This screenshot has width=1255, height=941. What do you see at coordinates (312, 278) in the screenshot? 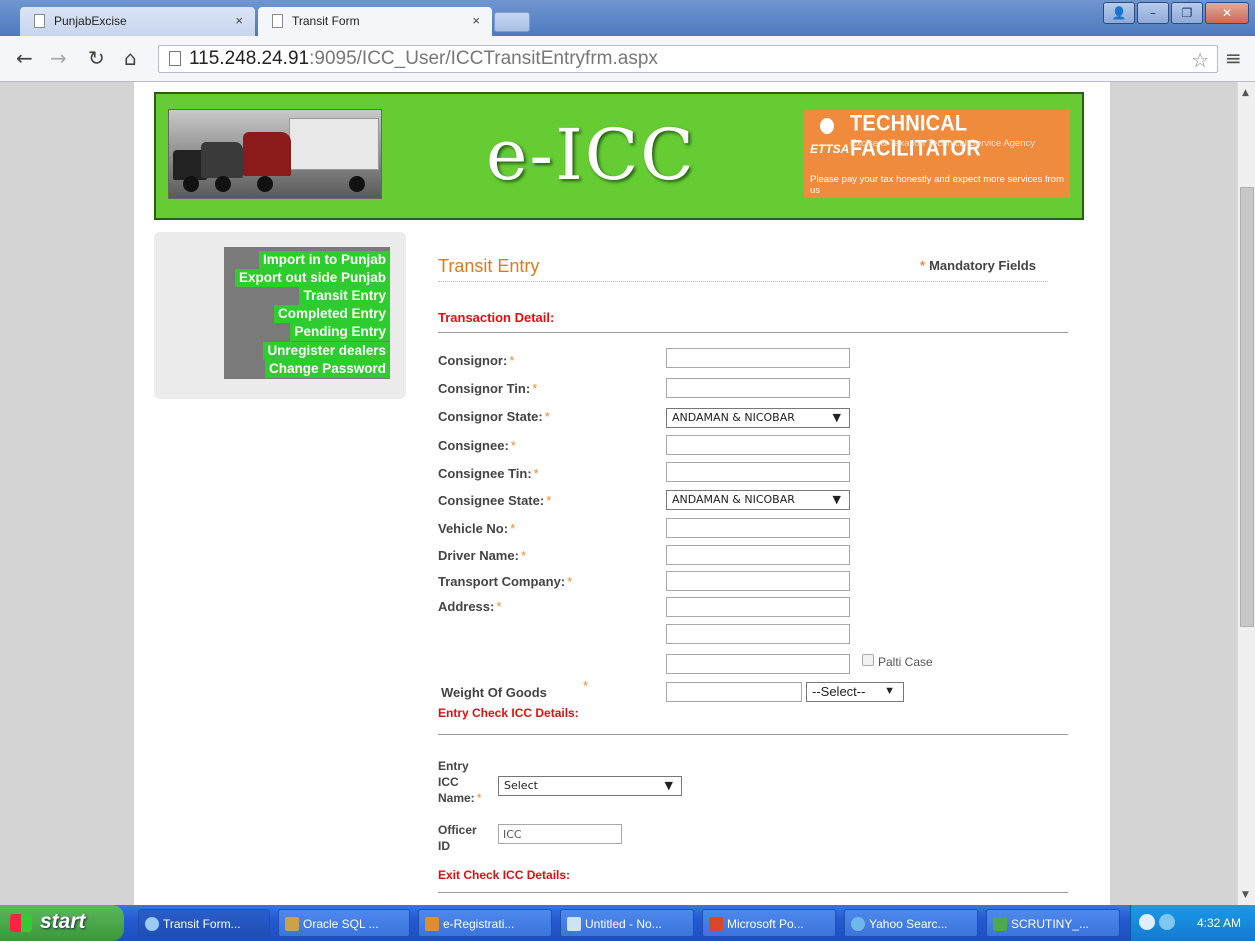
I see `nav-item-export: Export out side Punjab` at bounding box center [312, 278].